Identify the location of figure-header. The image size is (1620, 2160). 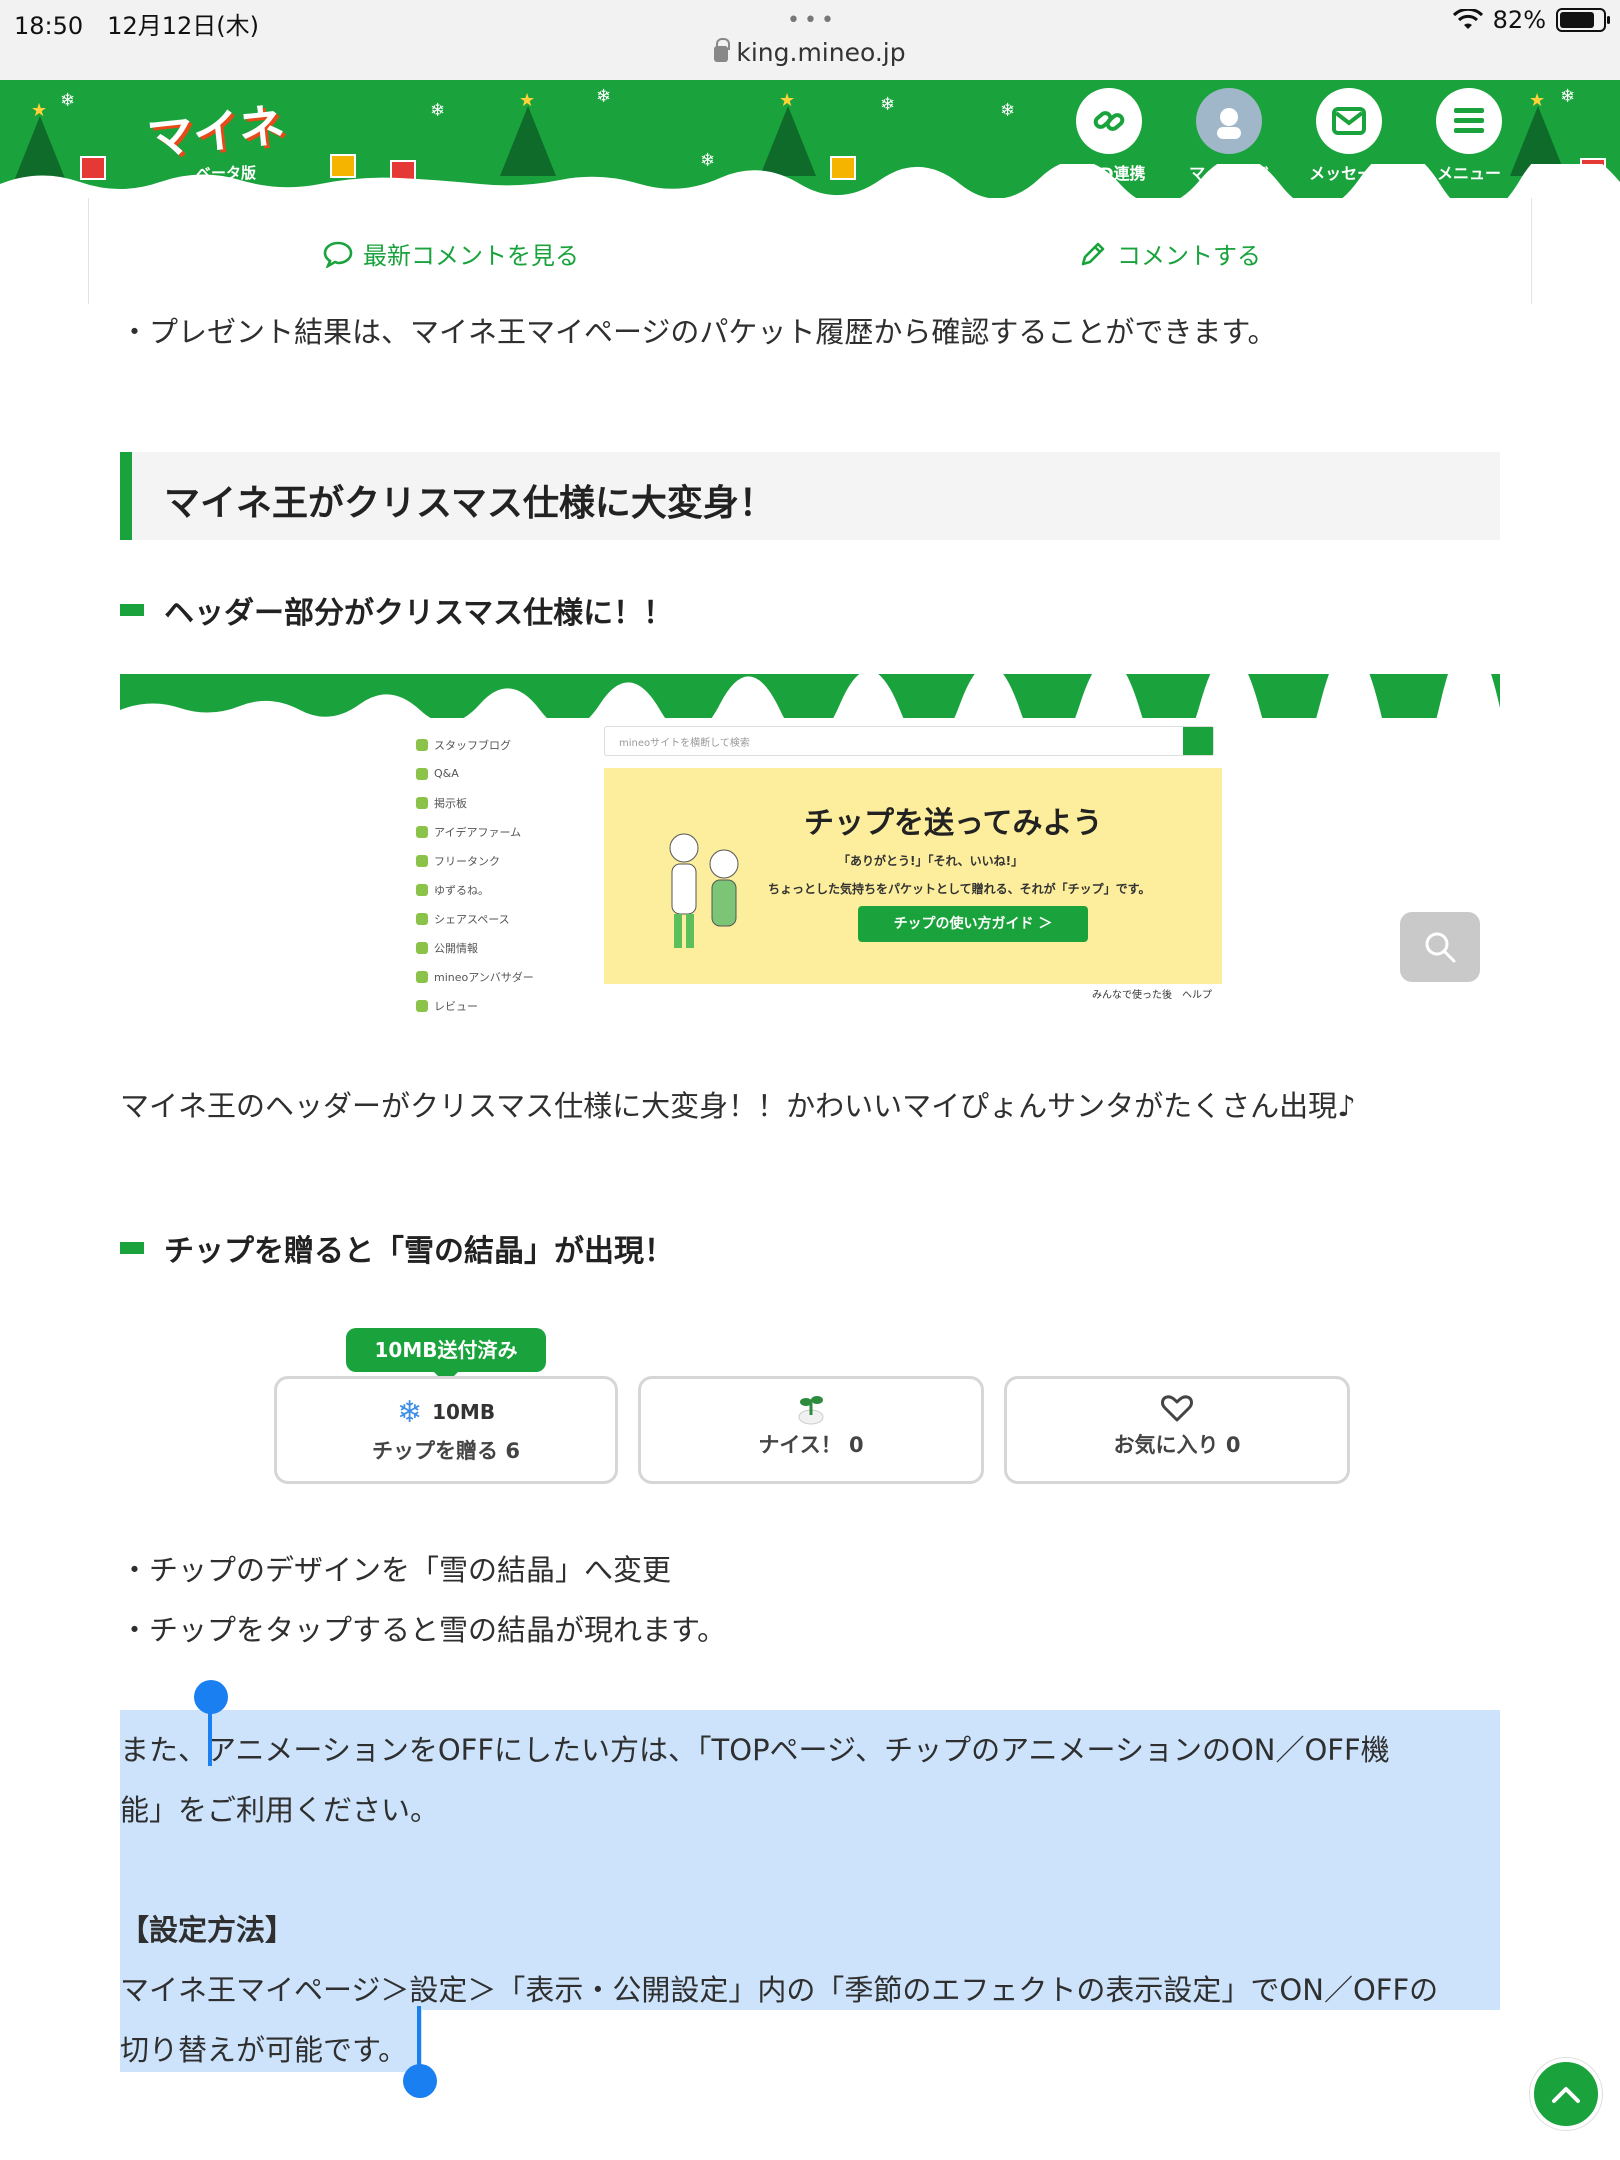
(810, 722).